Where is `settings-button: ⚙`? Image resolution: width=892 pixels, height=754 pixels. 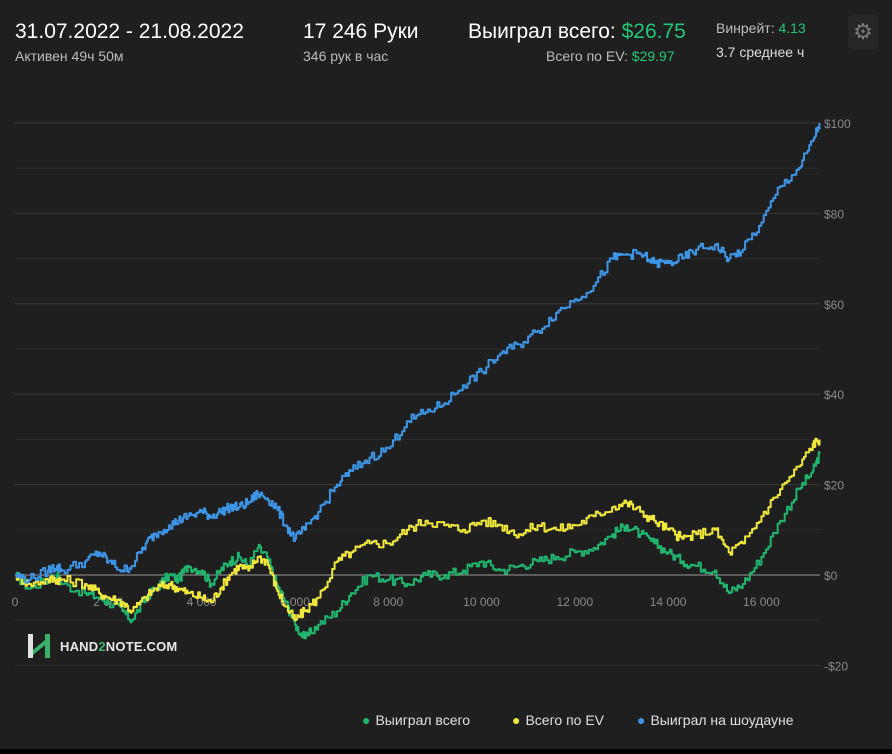
settings-button: ⚙ is located at coordinates (863, 32).